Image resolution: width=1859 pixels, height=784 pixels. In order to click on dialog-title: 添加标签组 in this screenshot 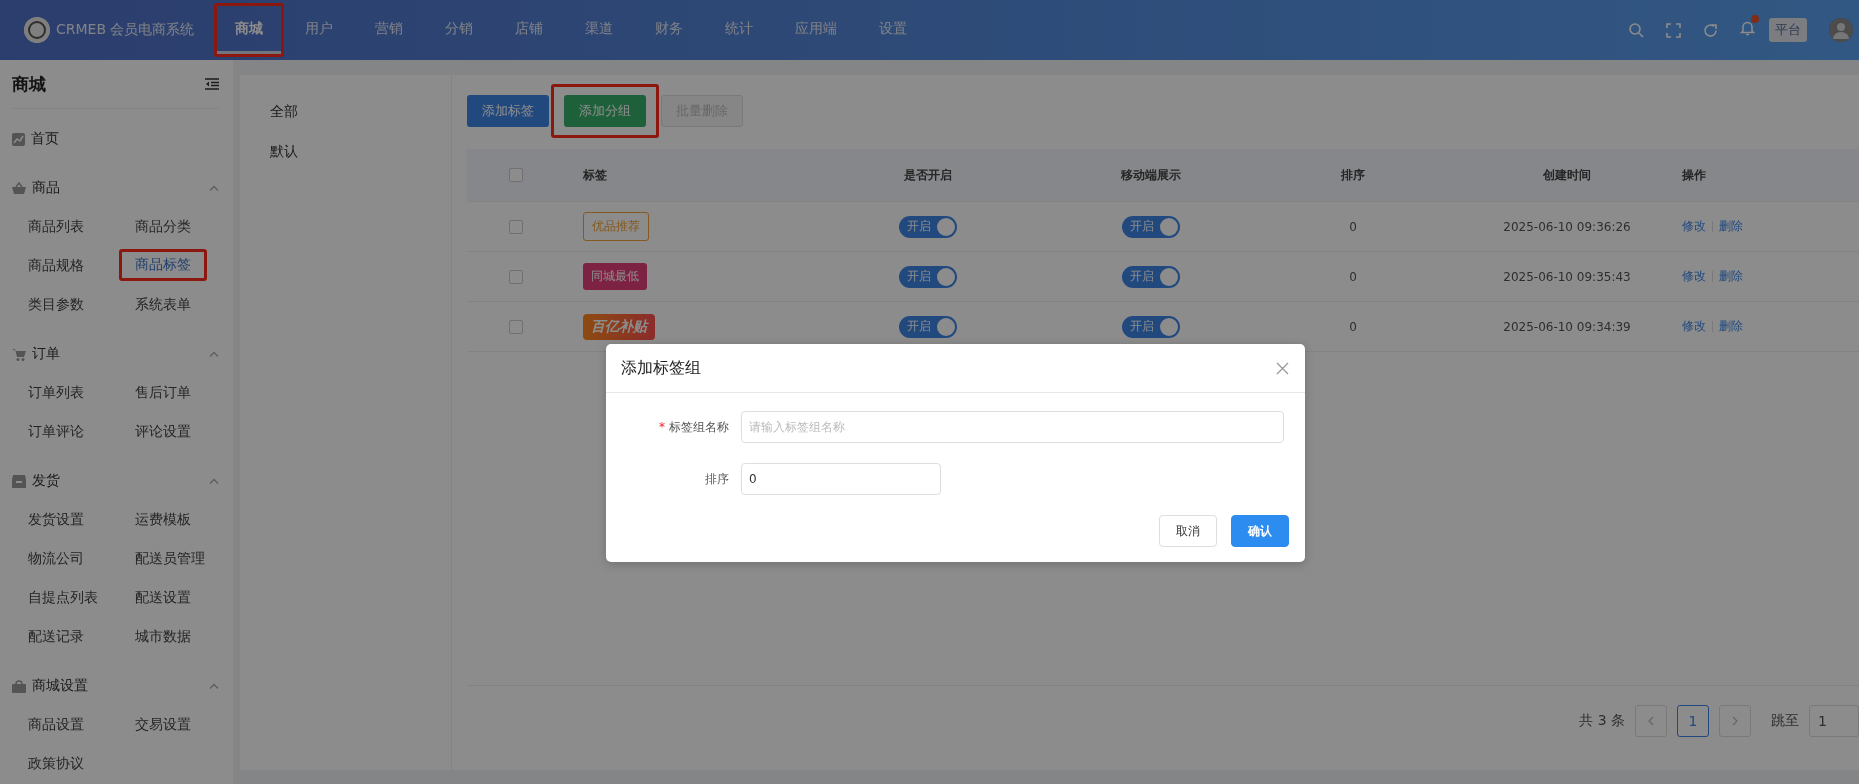, I will do `click(661, 368)`.